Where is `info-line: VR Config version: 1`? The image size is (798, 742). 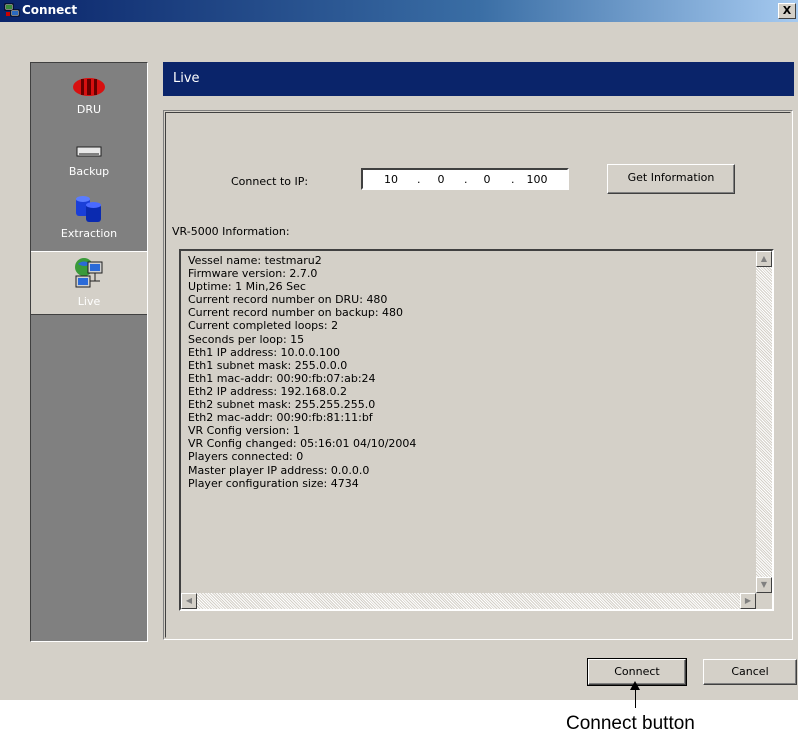
info-line: VR Config version: 1 is located at coordinates (244, 431).